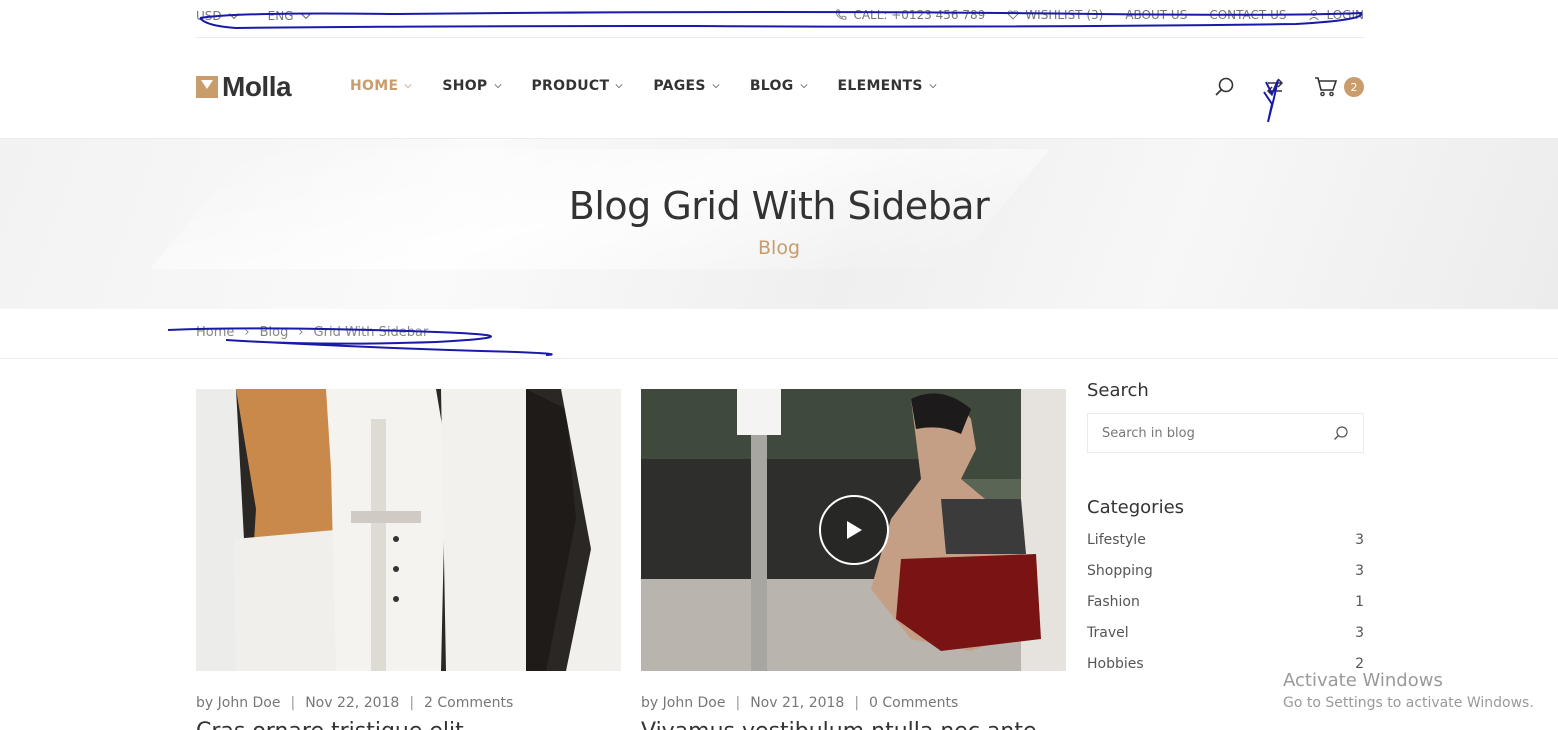 This screenshot has width=1558, height=730. I want to click on call-link: CALL: +0123 456 789, so click(910, 15).